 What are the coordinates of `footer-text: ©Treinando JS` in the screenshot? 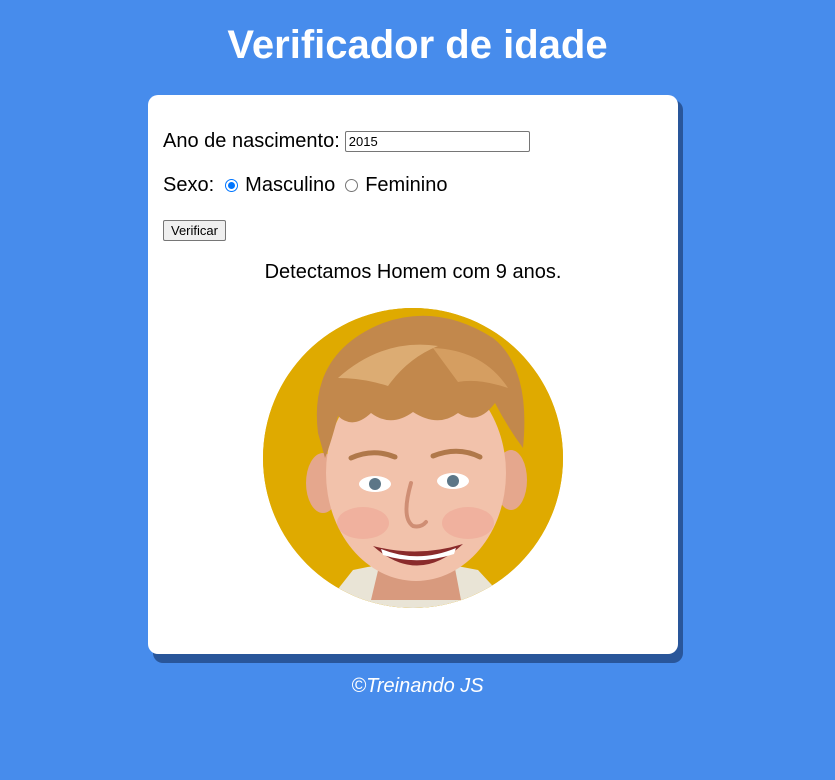 It's located at (417, 686).